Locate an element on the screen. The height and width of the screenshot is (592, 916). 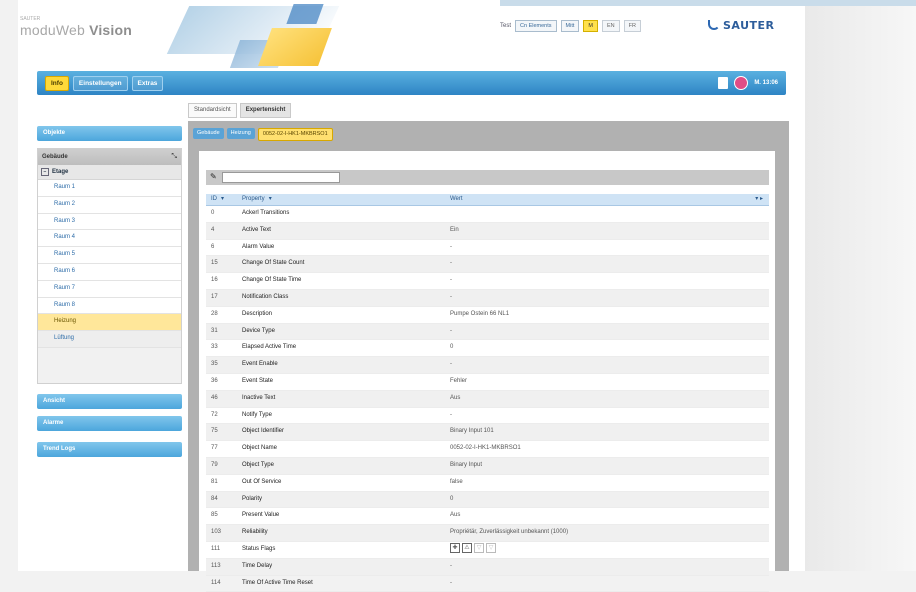
cell-property: Active Text is located at coordinates (256, 229).